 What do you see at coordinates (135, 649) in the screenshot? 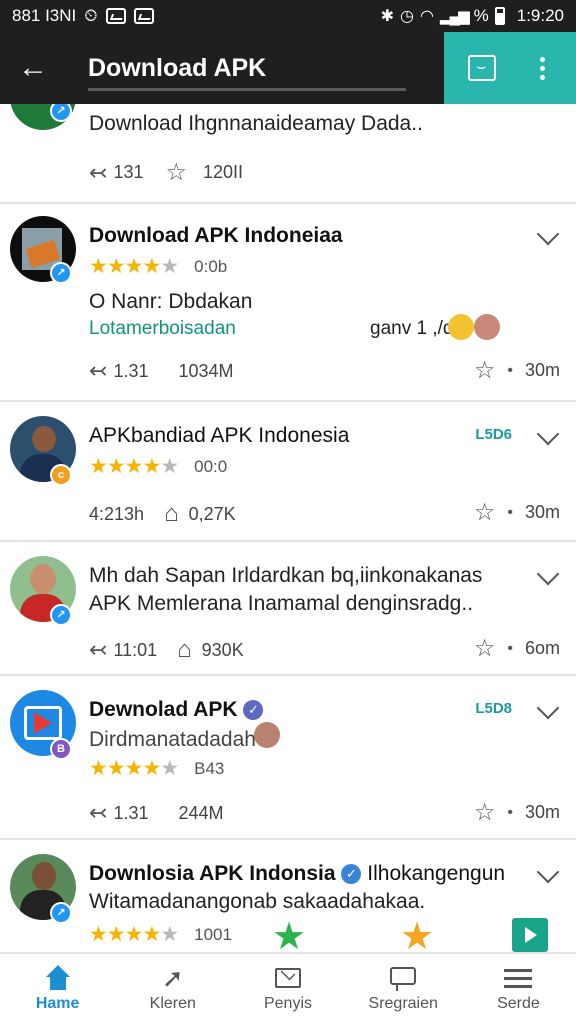
I see `reply-count: 11:01` at bounding box center [135, 649].